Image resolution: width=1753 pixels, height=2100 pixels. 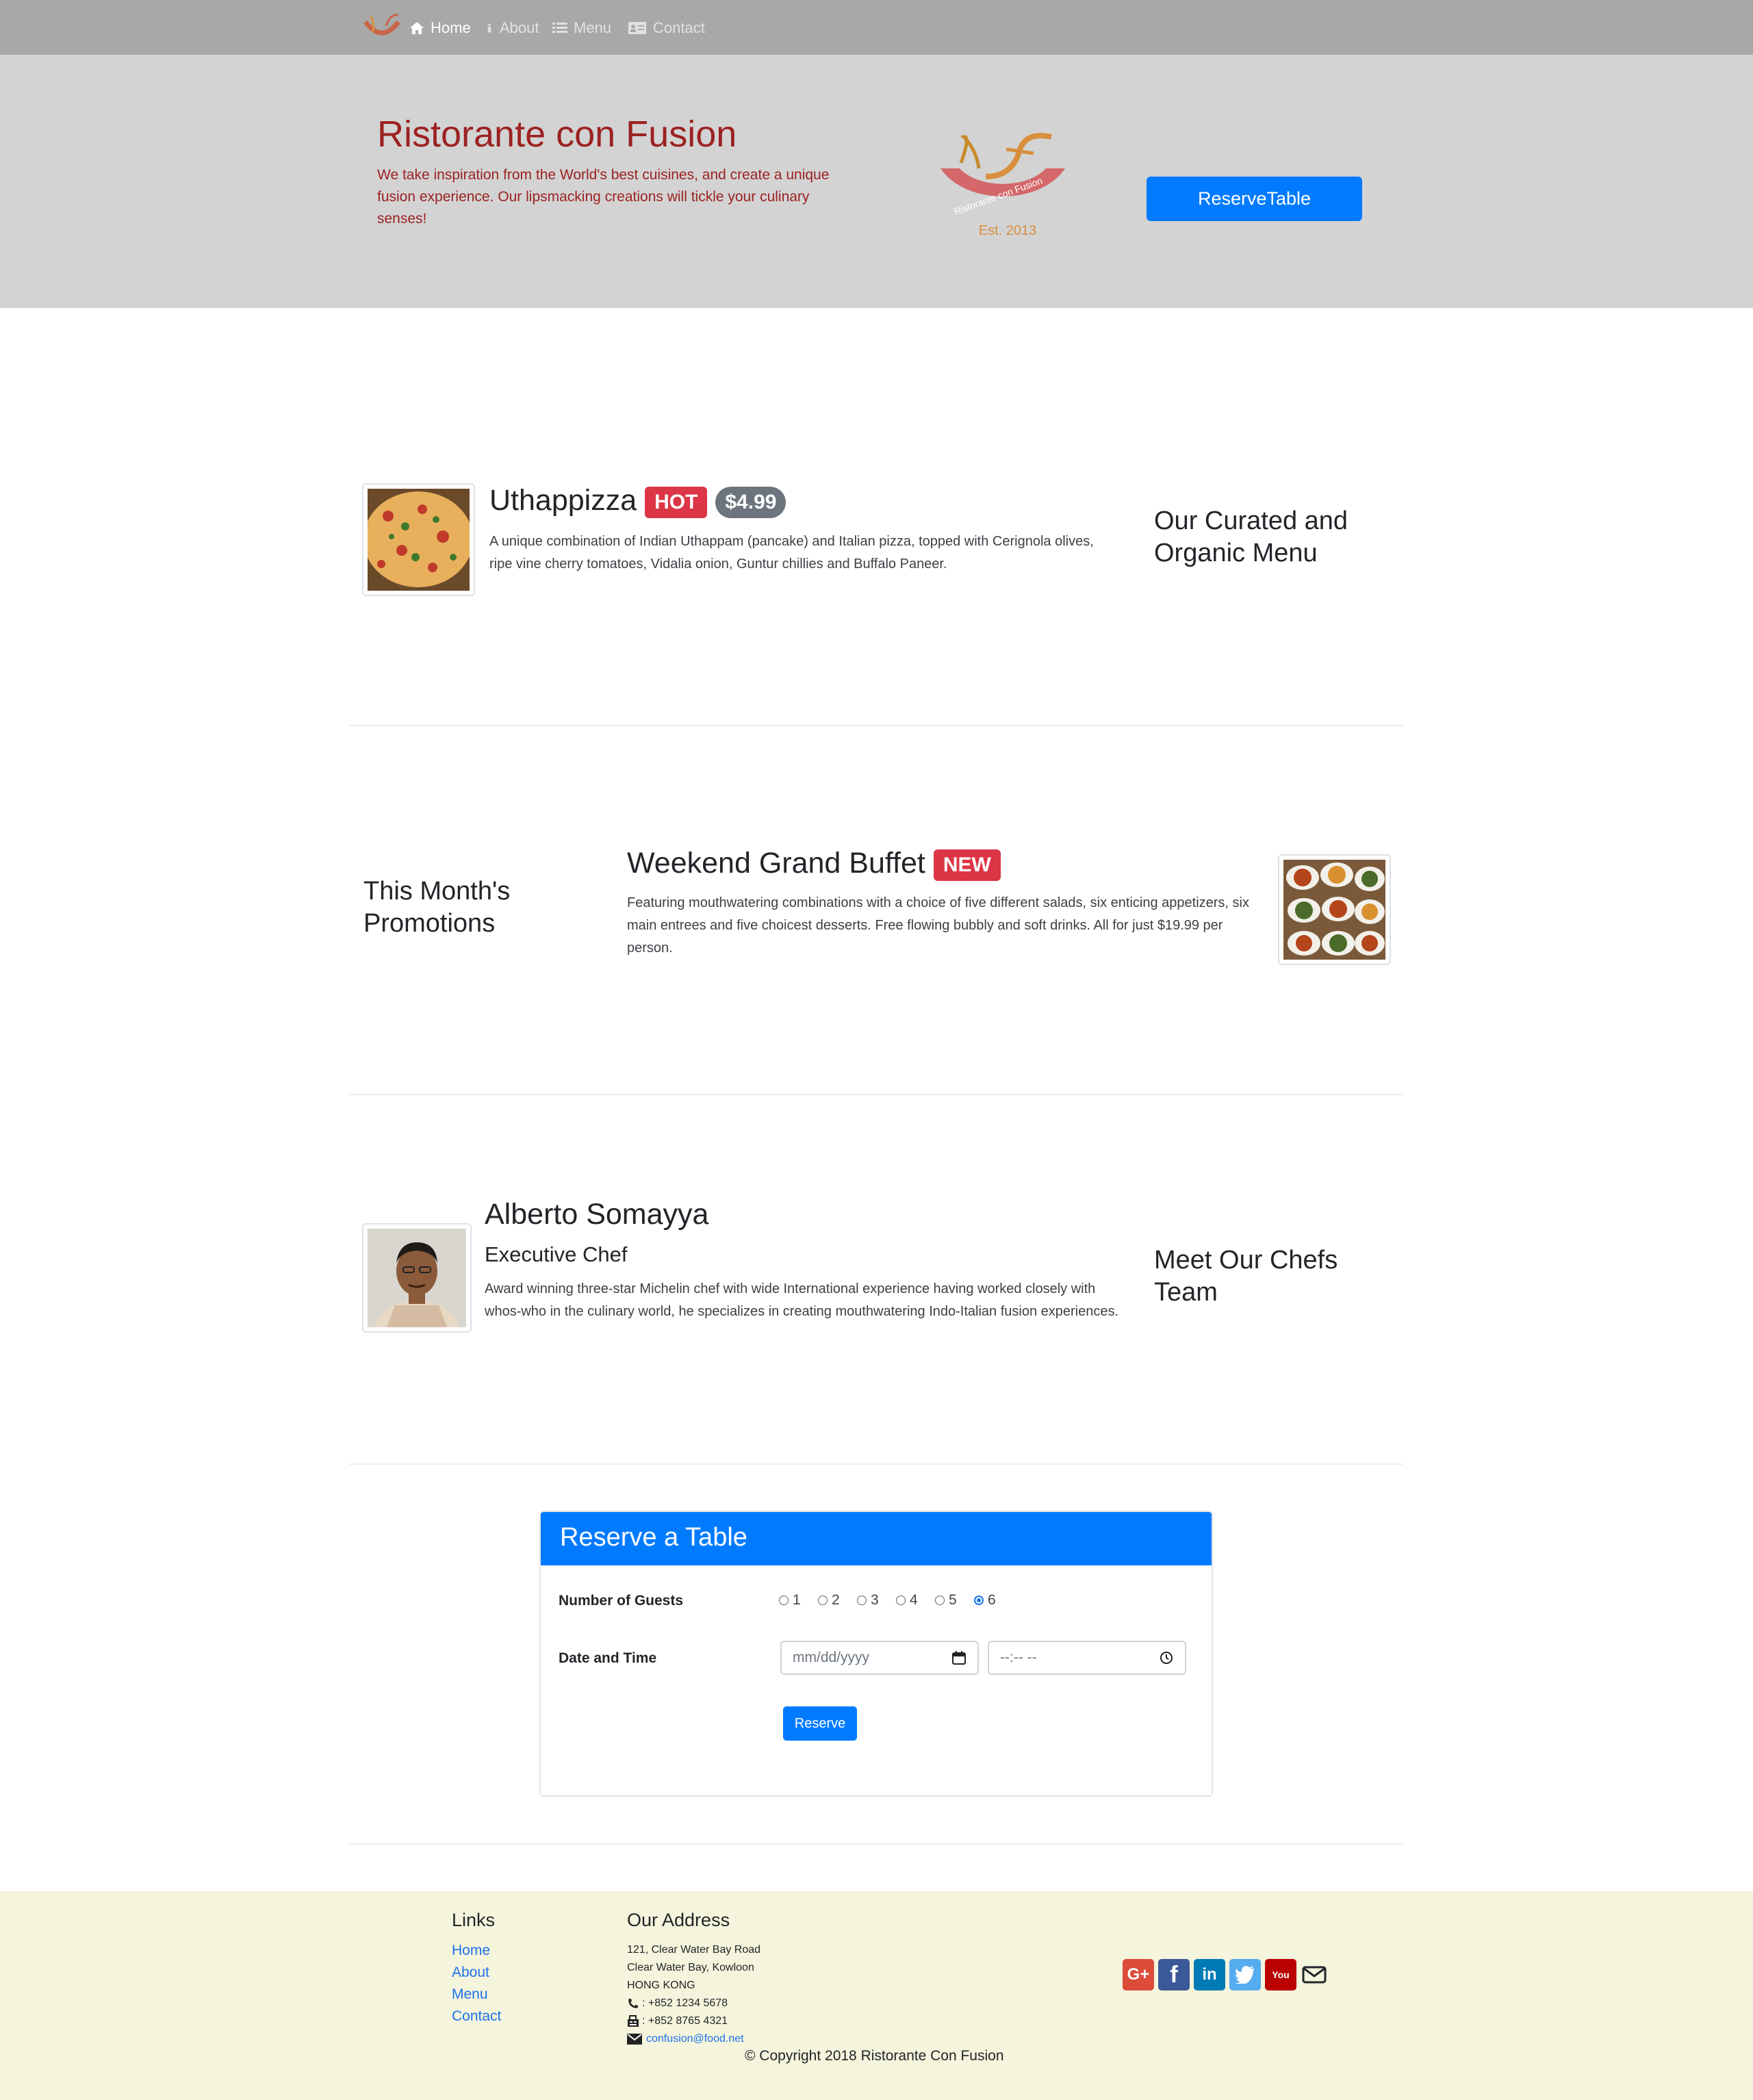 What do you see at coordinates (474, 1920) in the screenshot?
I see `footer-links-title: Links` at bounding box center [474, 1920].